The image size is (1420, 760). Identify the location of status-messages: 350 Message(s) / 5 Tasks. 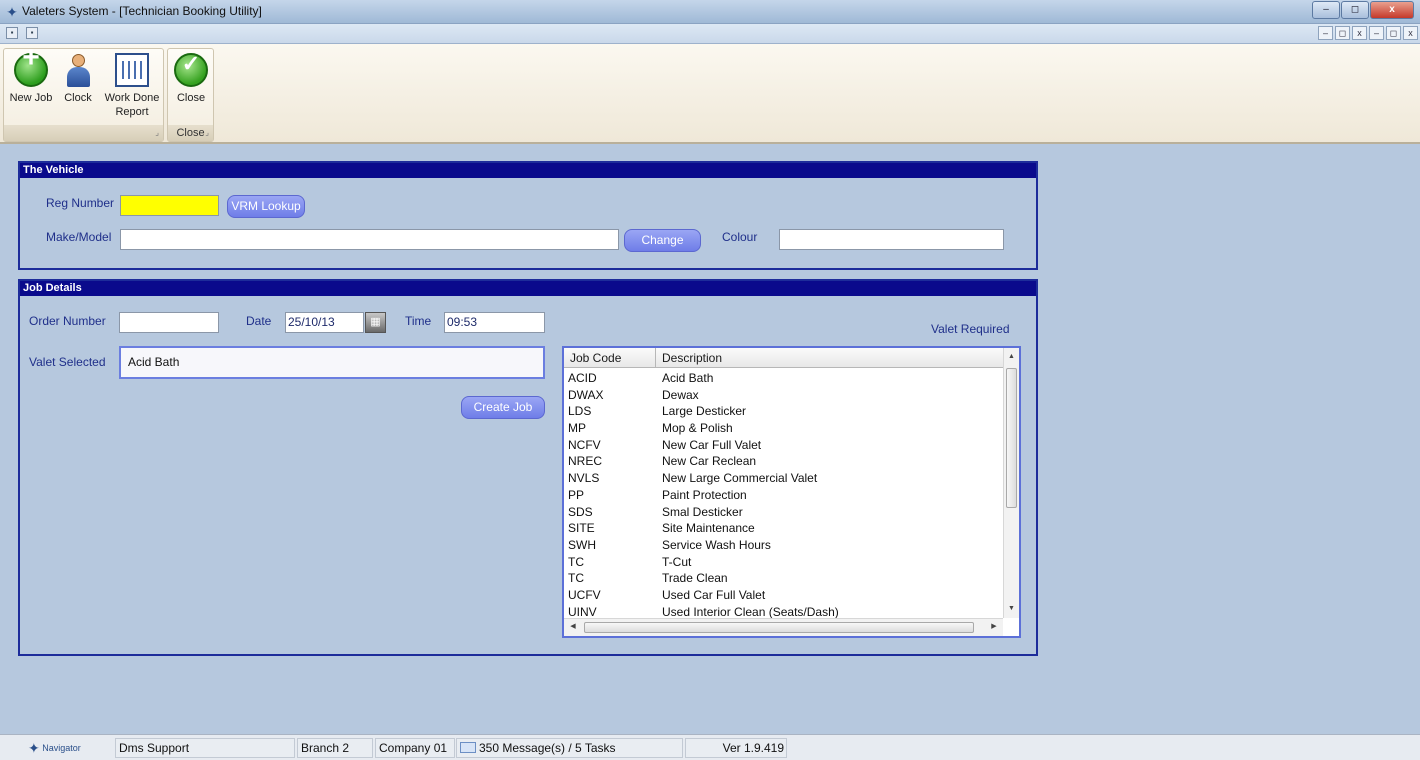
(569, 748).